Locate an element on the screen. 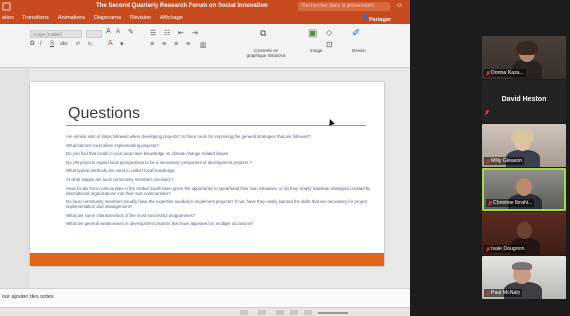 The height and width of the screenshot is (316, 570). participant-name: David Heston is located at coordinates (524, 99).